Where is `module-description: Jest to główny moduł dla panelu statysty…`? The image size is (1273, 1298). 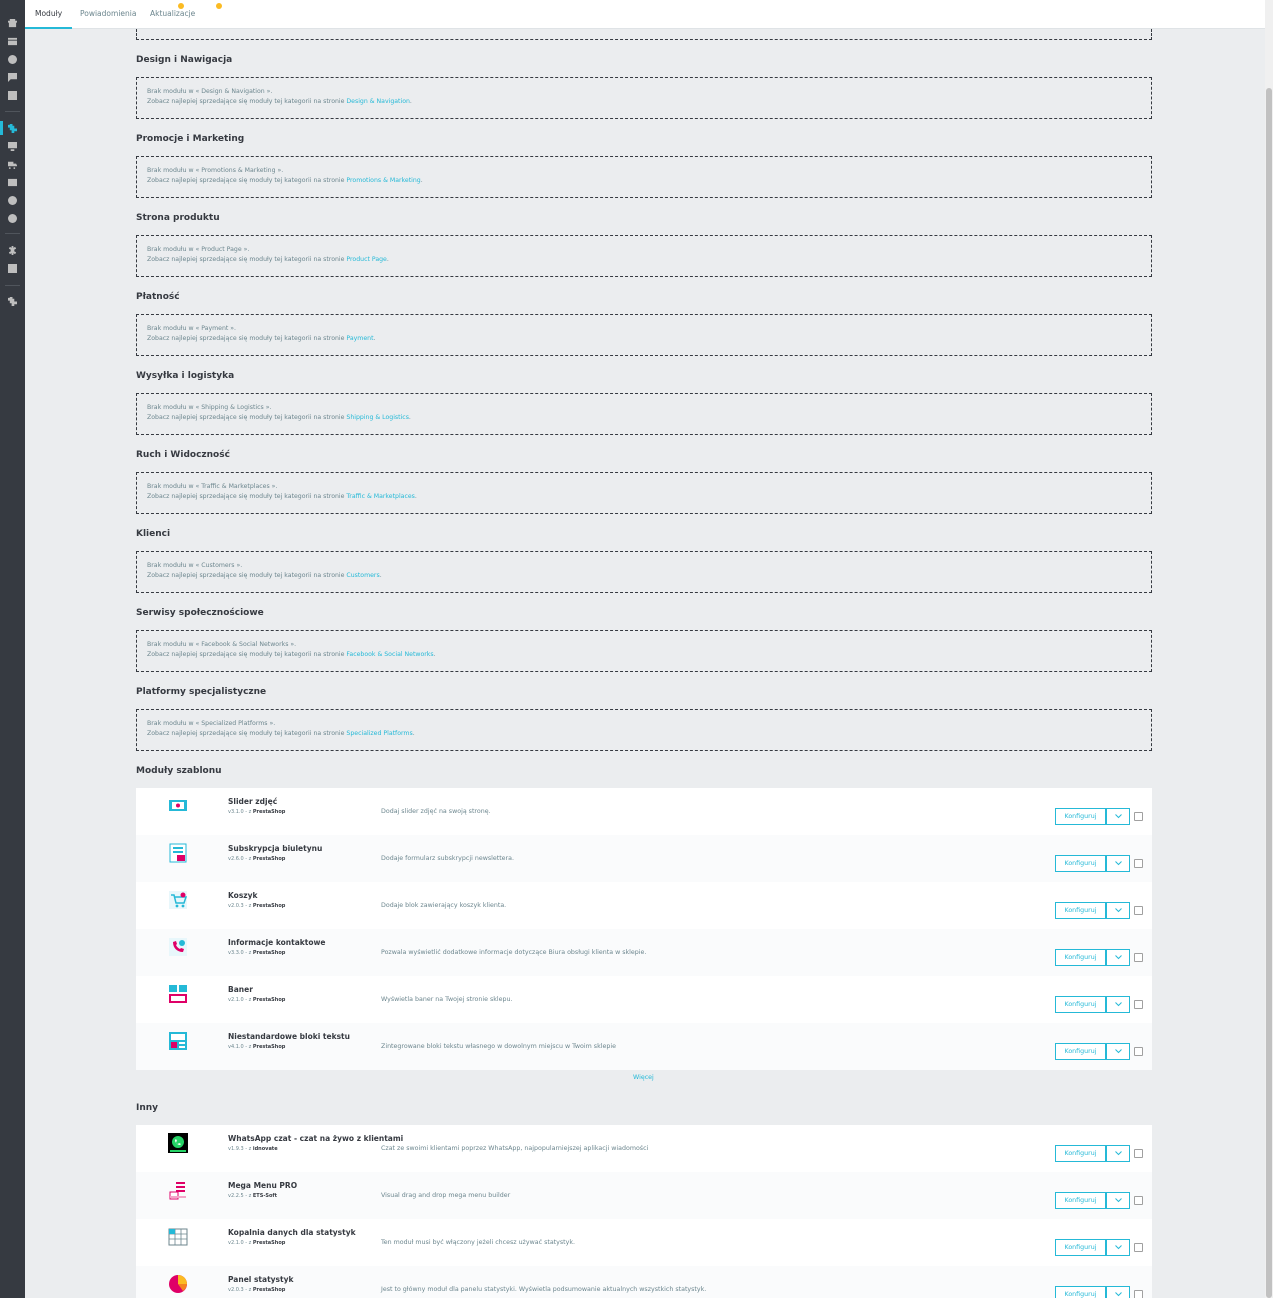 module-description: Jest to główny moduł dla panelu statysty… is located at coordinates (544, 1289).